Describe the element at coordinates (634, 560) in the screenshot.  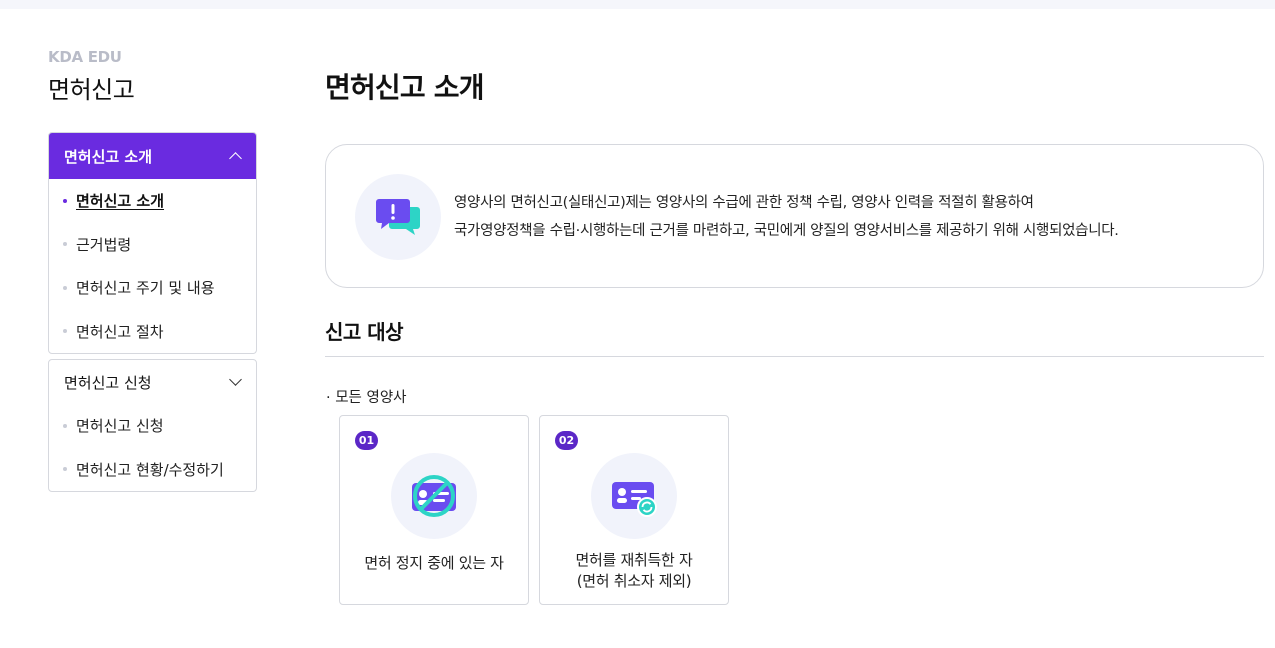
I see `card-line-1: 면허를 재취득한 자` at that location.